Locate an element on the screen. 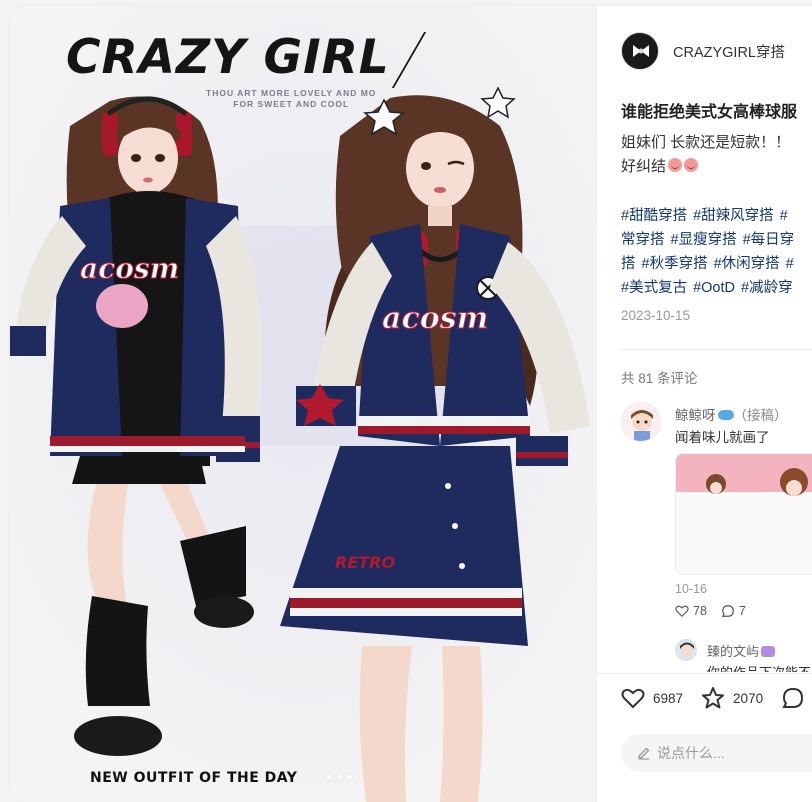 This screenshot has height=802, width=812. comment-like-button: 78 is located at coordinates (691, 611).